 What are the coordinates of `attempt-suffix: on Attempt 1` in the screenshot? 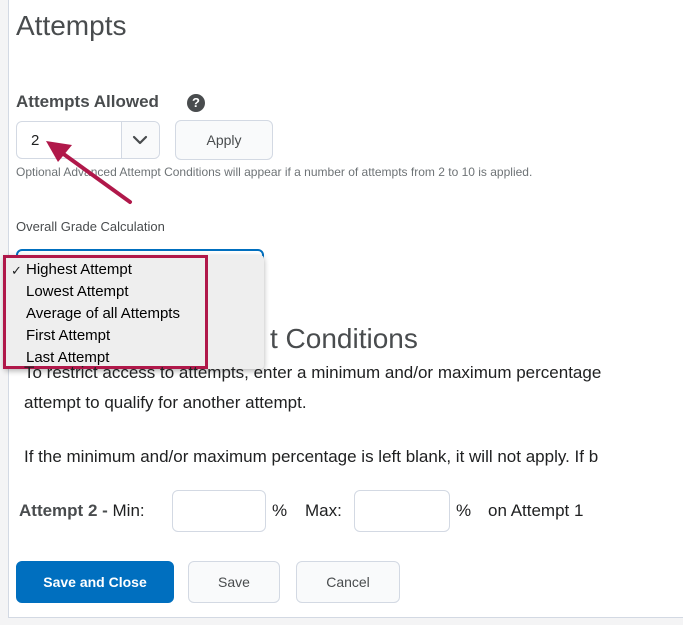 It's located at (536, 510).